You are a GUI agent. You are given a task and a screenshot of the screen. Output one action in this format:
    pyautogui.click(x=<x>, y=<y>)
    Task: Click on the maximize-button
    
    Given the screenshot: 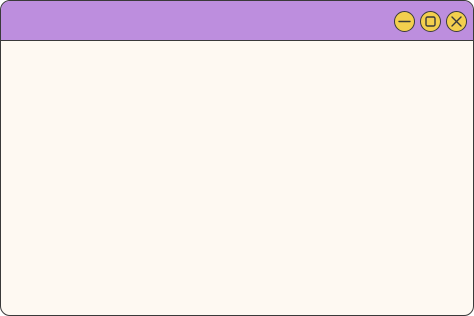 What is the action you would take?
    pyautogui.click(x=430, y=21)
    